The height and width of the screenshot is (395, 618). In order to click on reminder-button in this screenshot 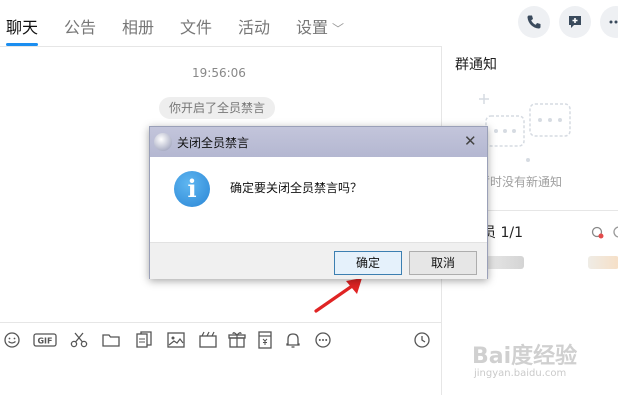, I will do `click(293, 340)`.